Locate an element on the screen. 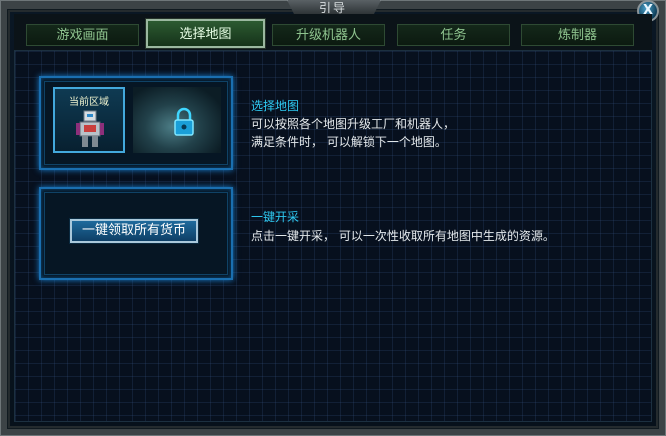 This screenshot has width=666, height=436. tab-bar: 游戏画面 选择地图 升级机器人 任务 炼制器 is located at coordinates (333, 32).